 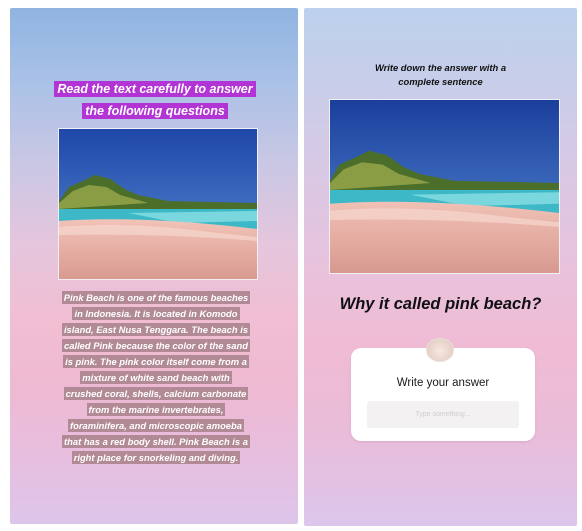 What do you see at coordinates (156, 409) in the screenshot?
I see `paragraph-line: from the marine invertebrates,` at bounding box center [156, 409].